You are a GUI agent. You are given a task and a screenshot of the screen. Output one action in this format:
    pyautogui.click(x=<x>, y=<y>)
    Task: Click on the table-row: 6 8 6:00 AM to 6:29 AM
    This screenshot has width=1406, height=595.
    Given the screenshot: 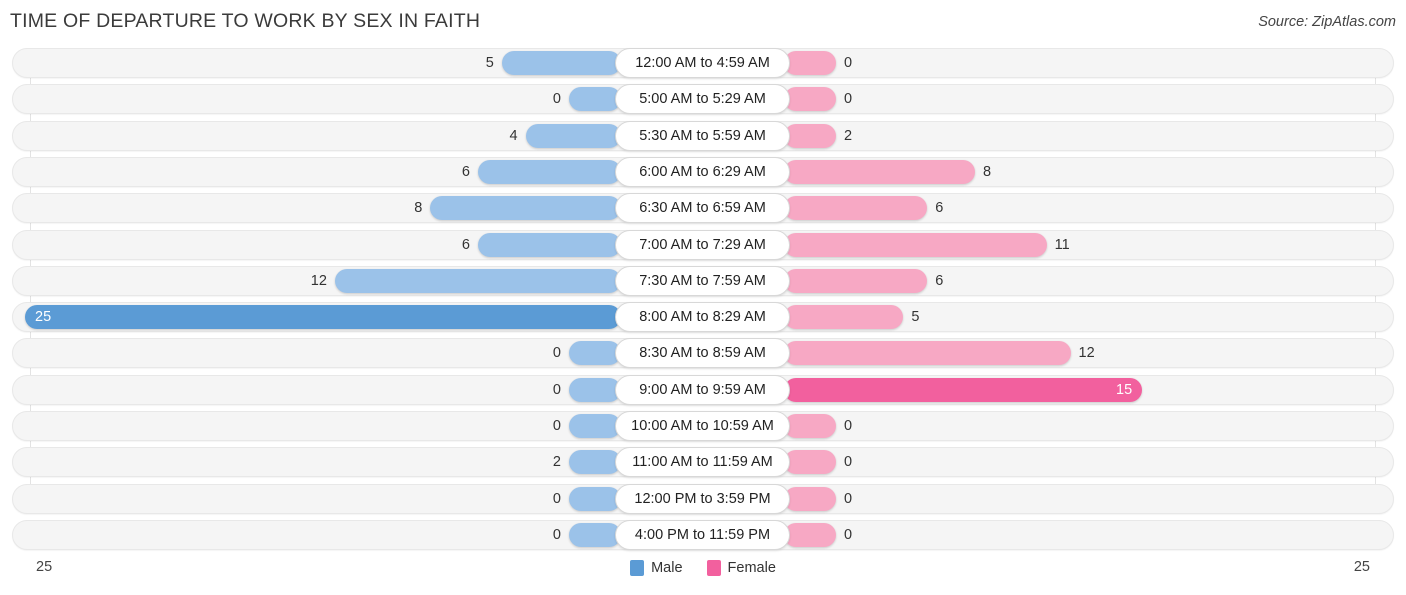 What is the action you would take?
    pyautogui.click(x=703, y=171)
    